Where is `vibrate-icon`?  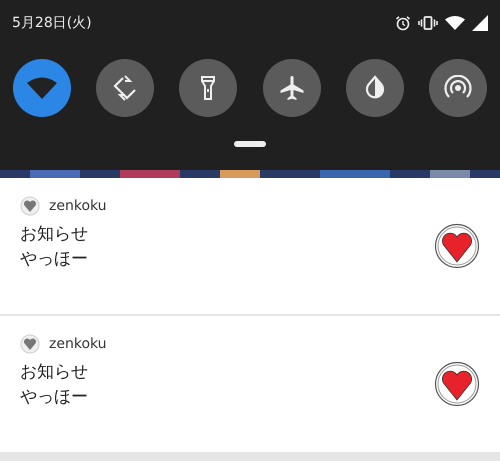 vibrate-icon is located at coordinates (428, 23).